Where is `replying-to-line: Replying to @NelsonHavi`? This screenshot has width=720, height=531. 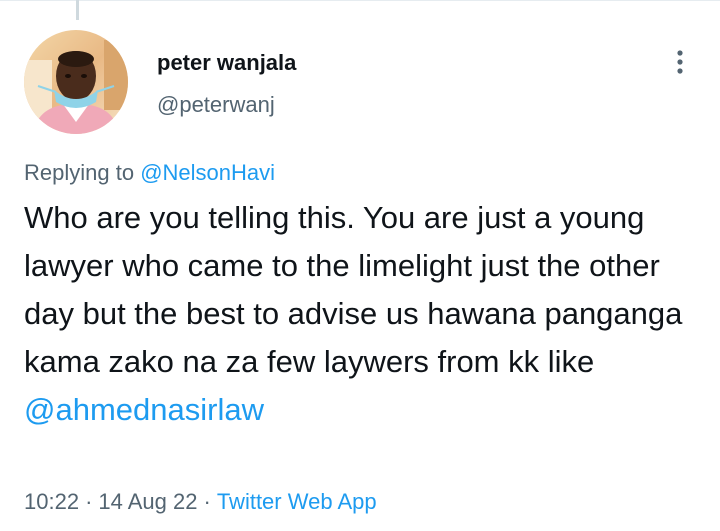
replying-to-line: Replying to @NelsonHavi is located at coordinates (149, 173).